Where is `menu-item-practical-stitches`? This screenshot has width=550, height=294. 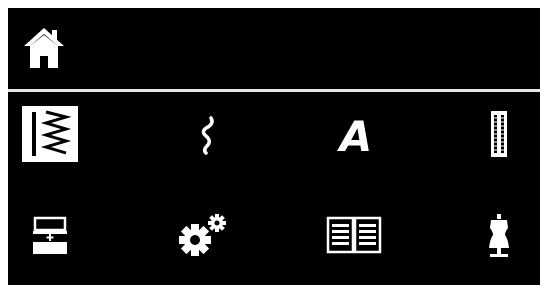 menu-item-practical-stitches is located at coordinates (72, 146).